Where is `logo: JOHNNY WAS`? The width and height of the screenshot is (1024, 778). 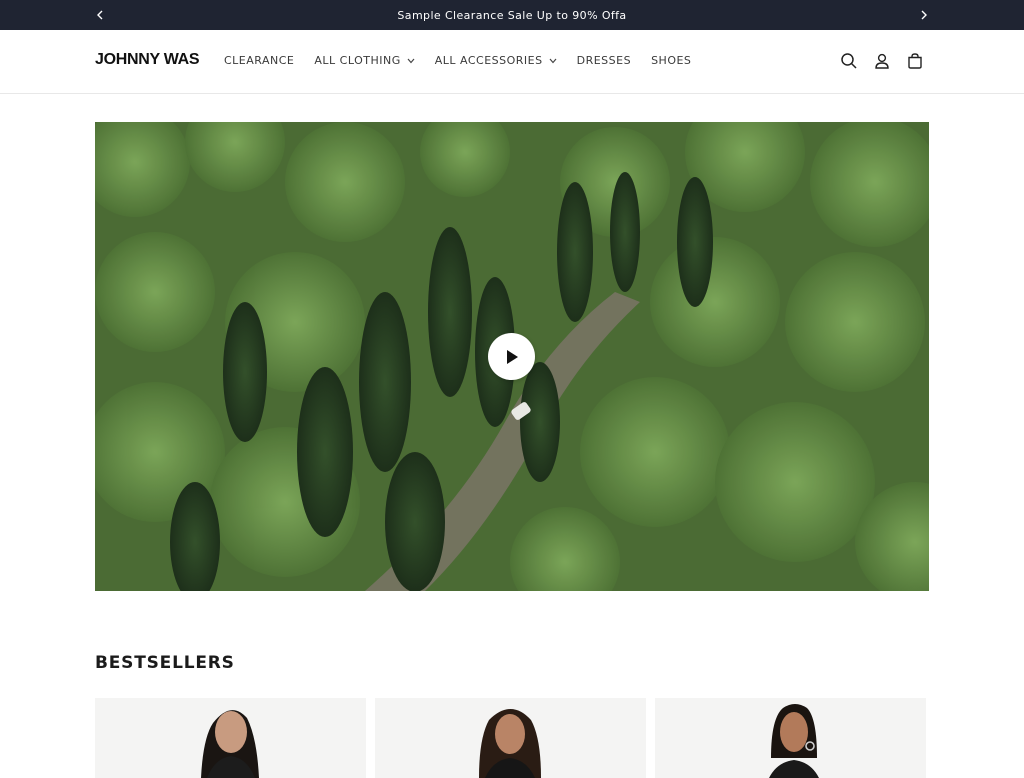 logo: JOHNNY WAS is located at coordinates (147, 60).